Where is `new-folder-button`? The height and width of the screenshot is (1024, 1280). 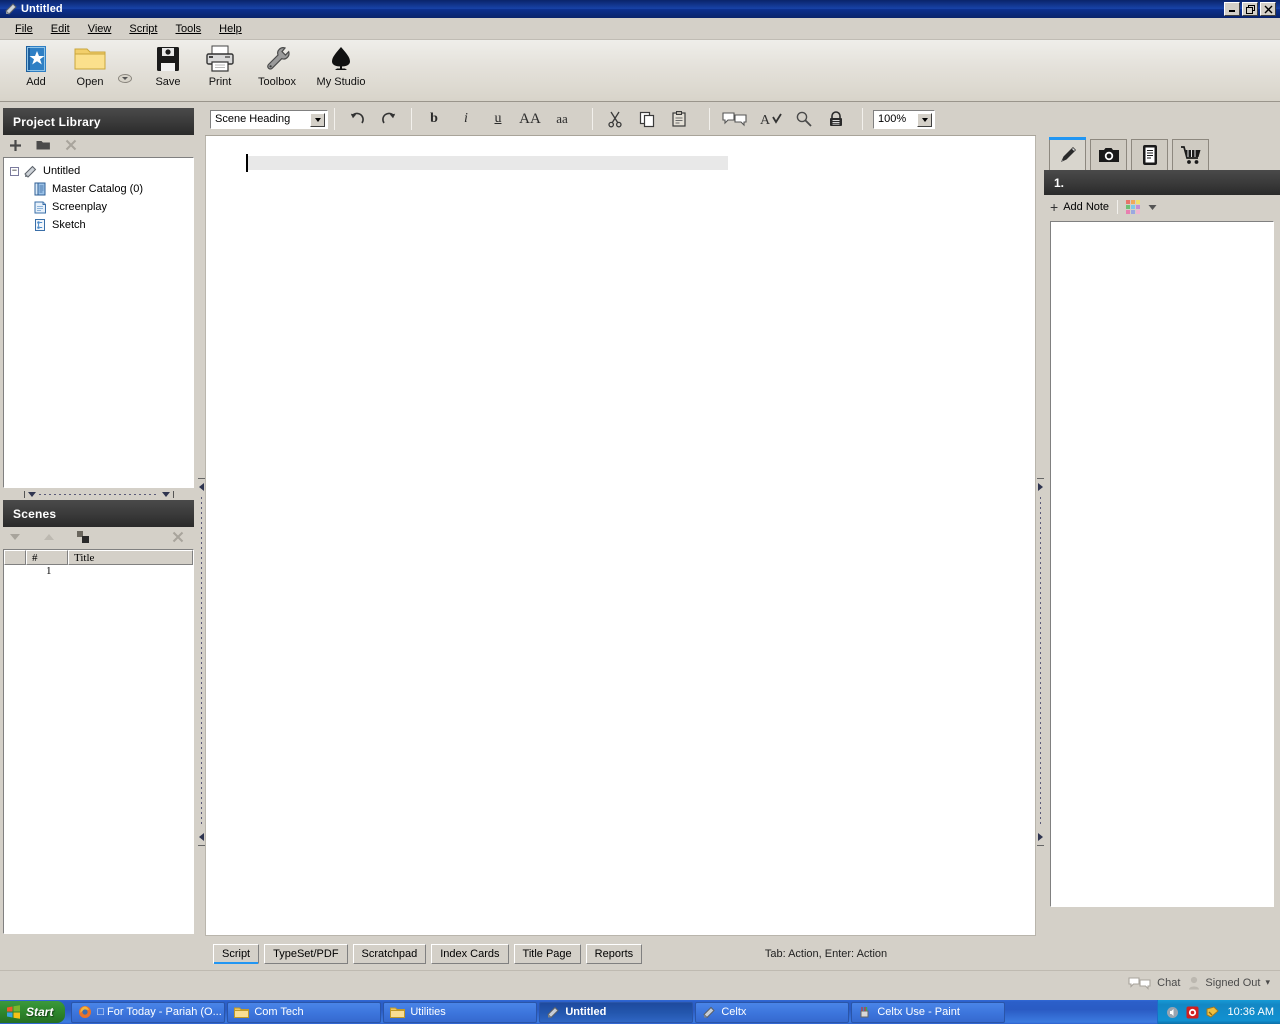
new-folder-button is located at coordinates (43, 145).